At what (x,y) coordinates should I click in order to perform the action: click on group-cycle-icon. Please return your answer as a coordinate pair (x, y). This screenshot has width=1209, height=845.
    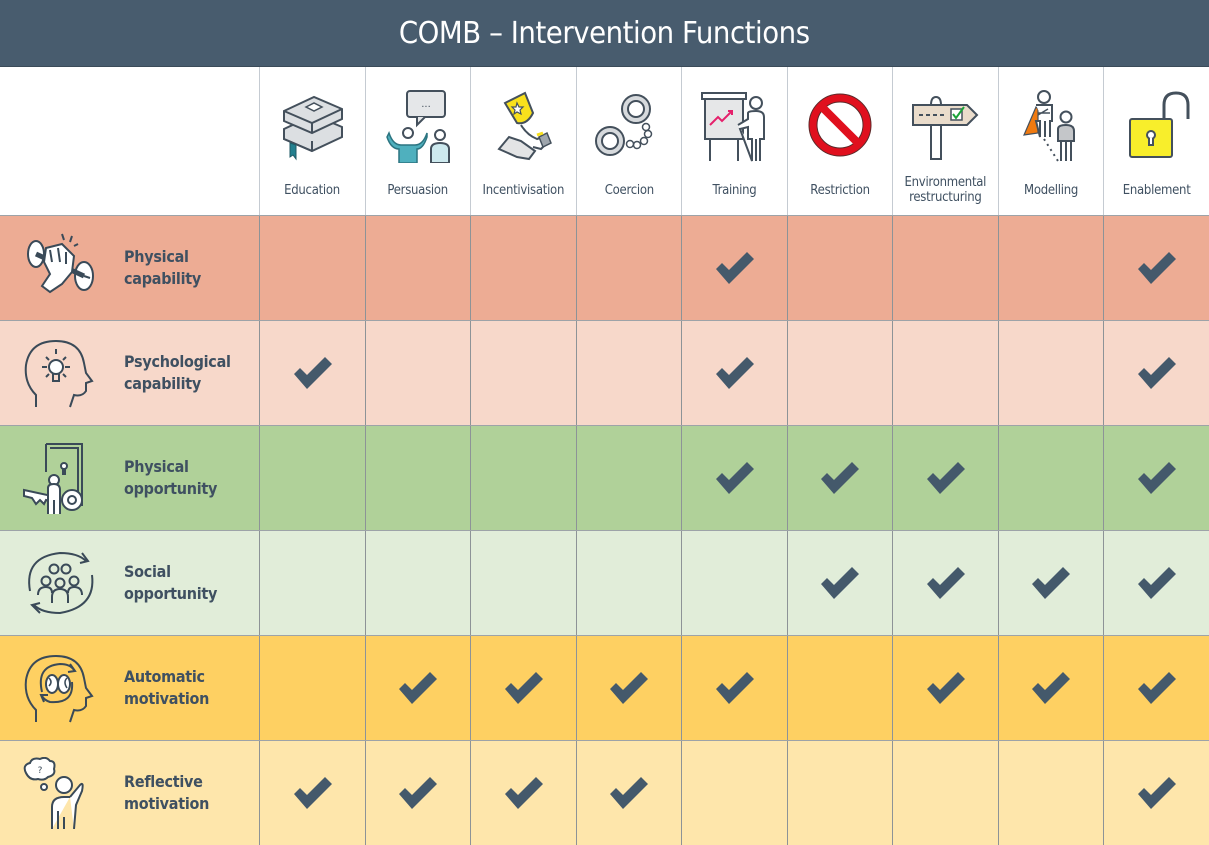
    Looking at the image, I should click on (61, 583).